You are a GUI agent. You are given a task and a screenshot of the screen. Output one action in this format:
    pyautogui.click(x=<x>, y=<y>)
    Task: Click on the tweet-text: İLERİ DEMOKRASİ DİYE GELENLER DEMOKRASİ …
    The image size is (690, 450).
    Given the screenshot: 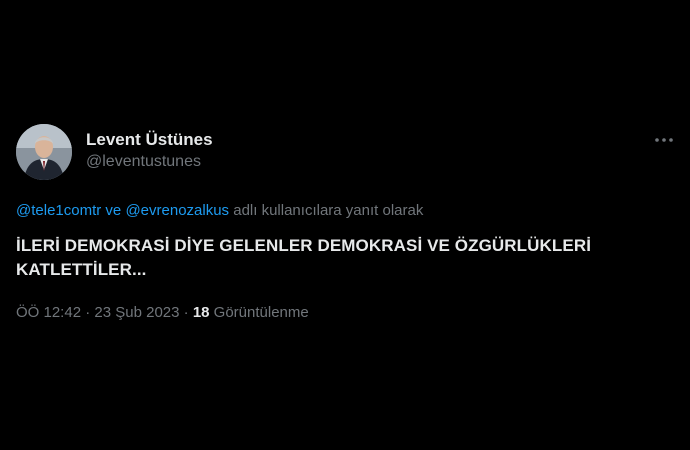 What is the action you would take?
    pyautogui.click(x=336, y=258)
    